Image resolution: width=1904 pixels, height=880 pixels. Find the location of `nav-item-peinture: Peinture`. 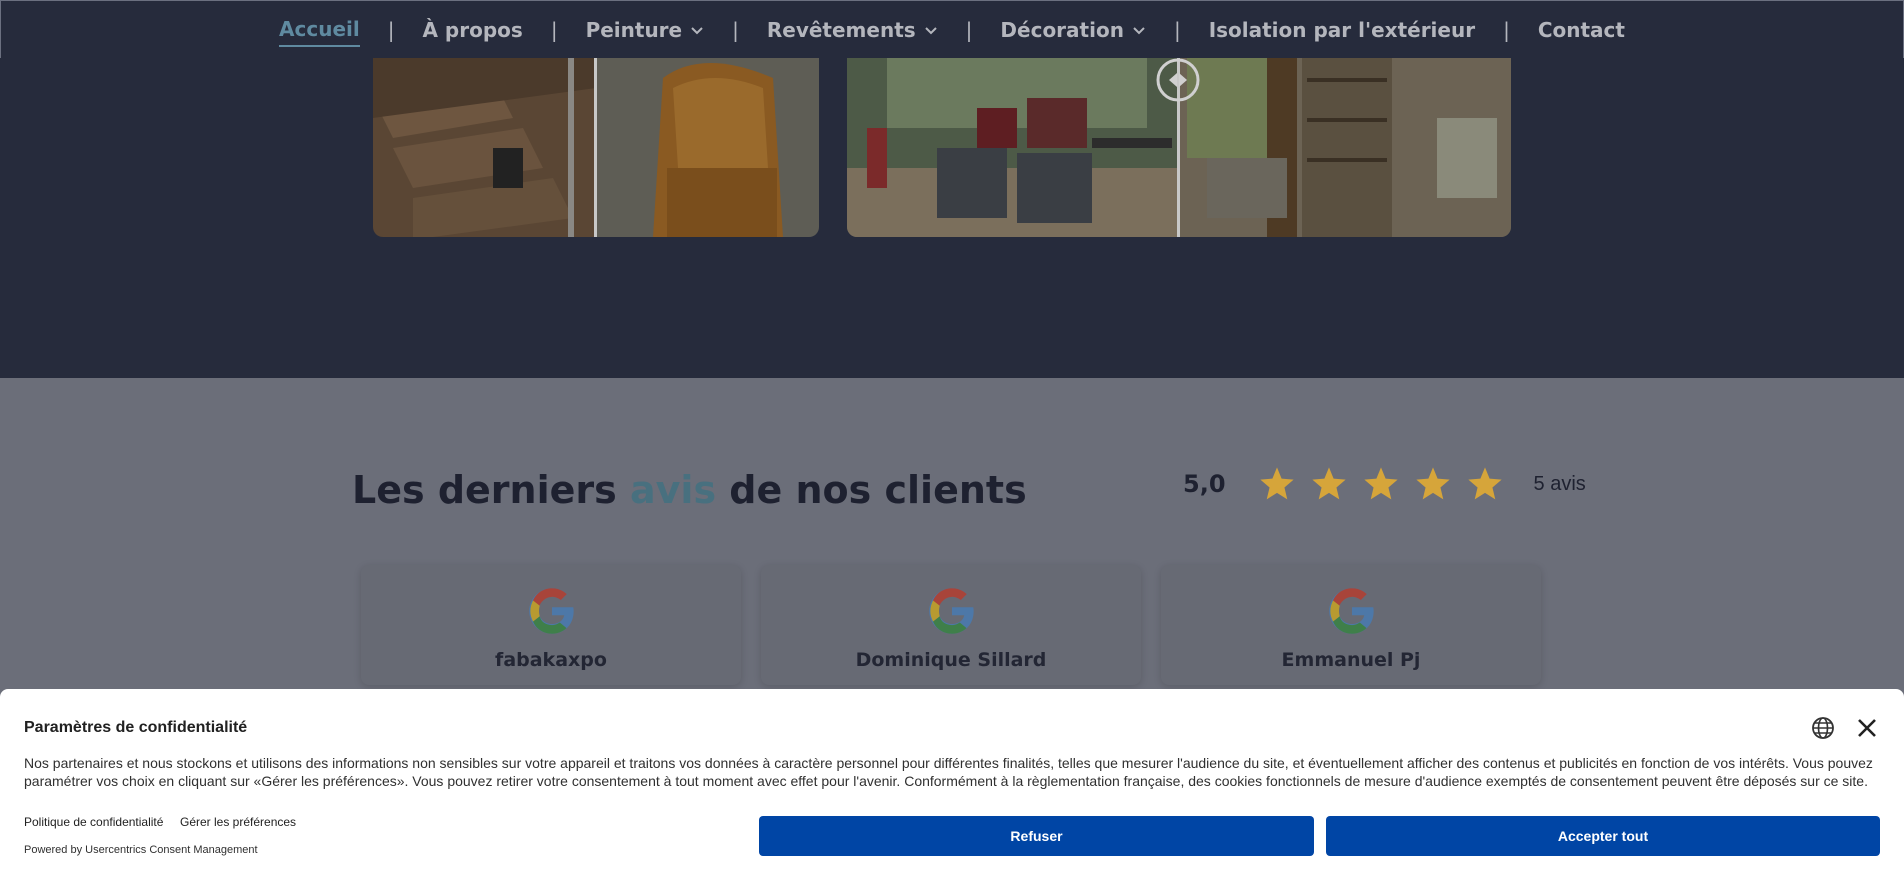

nav-item-peinture: Peinture is located at coordinates (645, 30).